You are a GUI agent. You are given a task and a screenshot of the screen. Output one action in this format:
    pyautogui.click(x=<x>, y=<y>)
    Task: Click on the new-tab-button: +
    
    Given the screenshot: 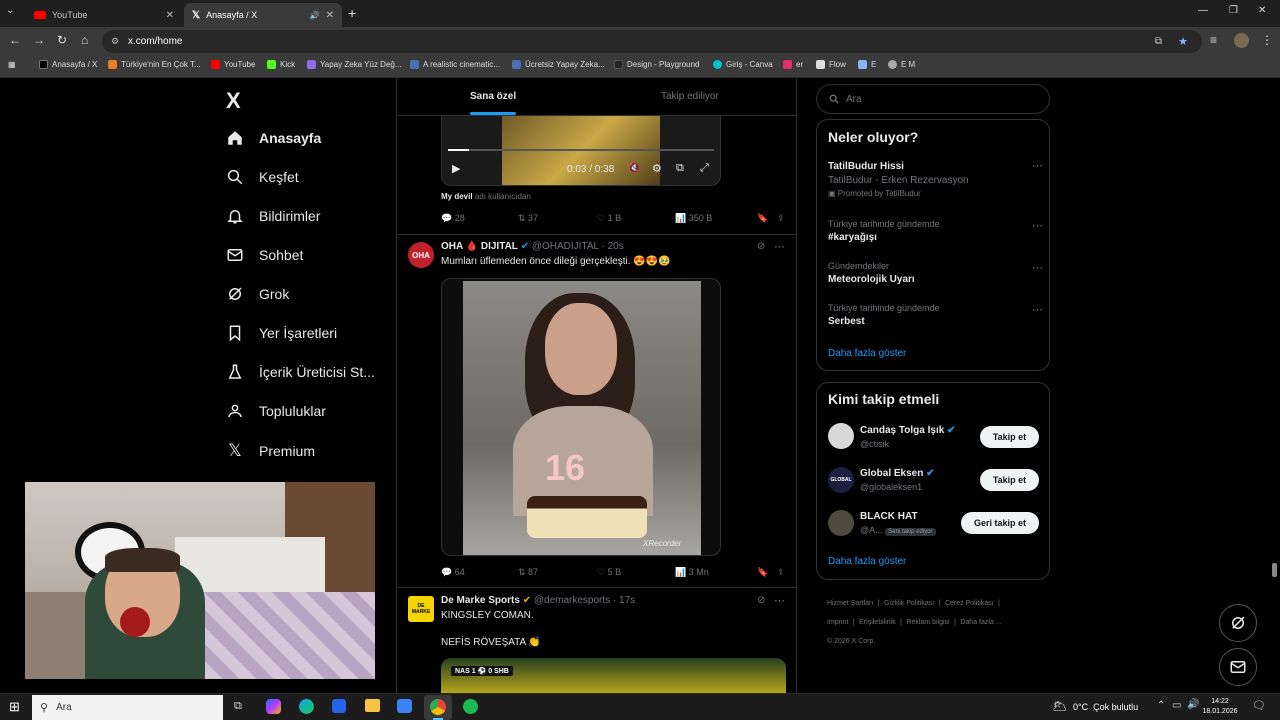 What is the action you would take?
    pyautogui.click(x=352, y=13)
    